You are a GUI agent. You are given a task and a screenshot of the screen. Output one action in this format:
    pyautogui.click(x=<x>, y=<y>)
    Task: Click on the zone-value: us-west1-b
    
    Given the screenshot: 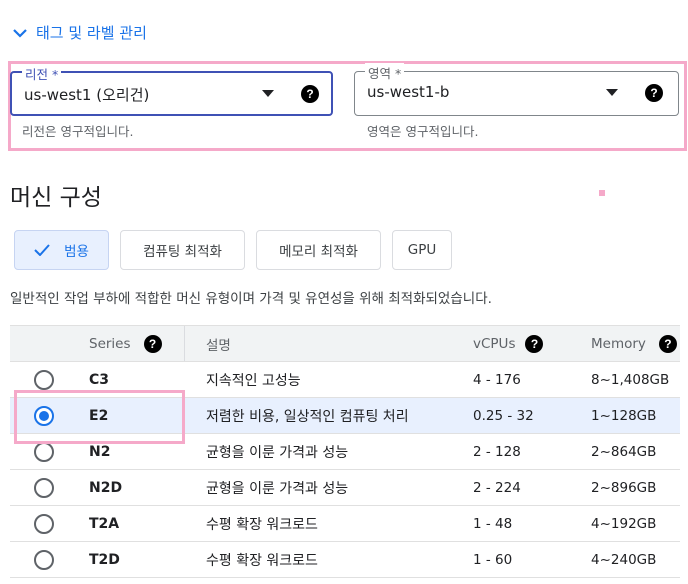 What is the action you would take?
    pyautogui.click(x=408, y=92)
    